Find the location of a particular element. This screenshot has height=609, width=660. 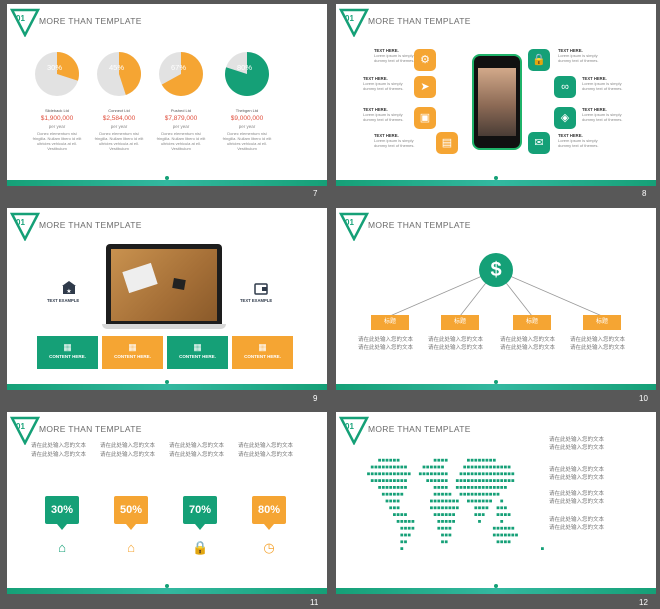

house-icon: ⌂ is located at coordinates (62, 547).